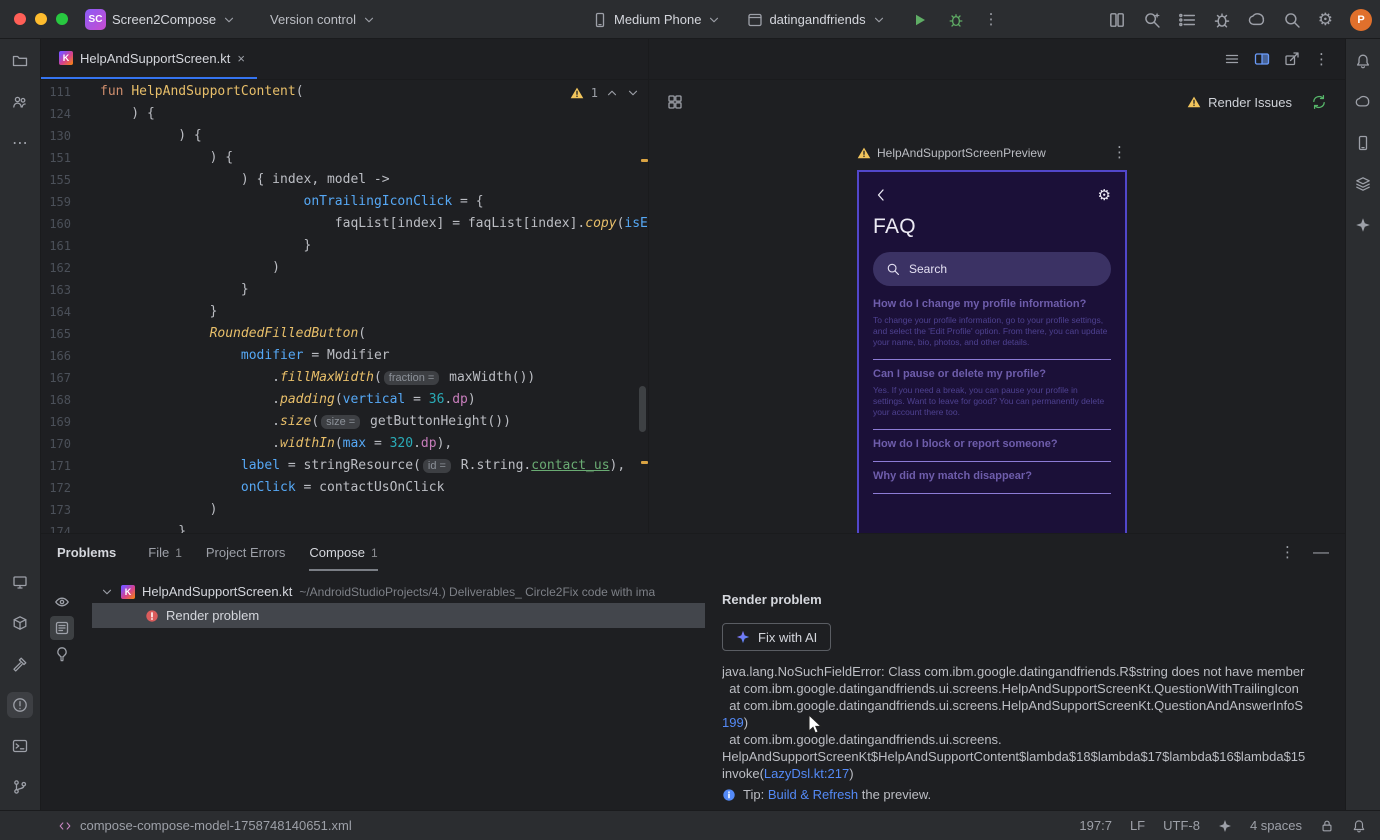  What do you see at coordinates (1257, 20) in the screenshot?
I see `gradle-sync-icon` at bounding box center [1257, 20].